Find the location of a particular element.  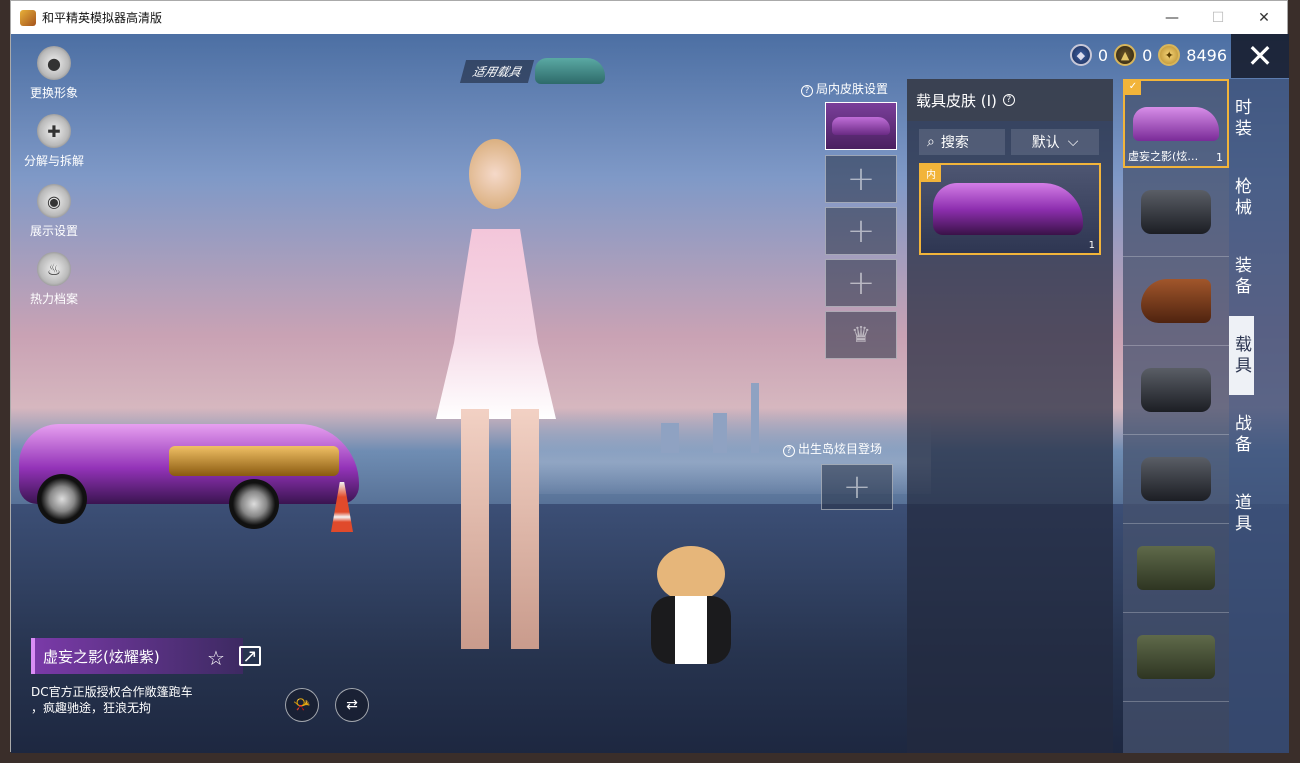

close-button: ✕ is located at coordinates (1260, 56).